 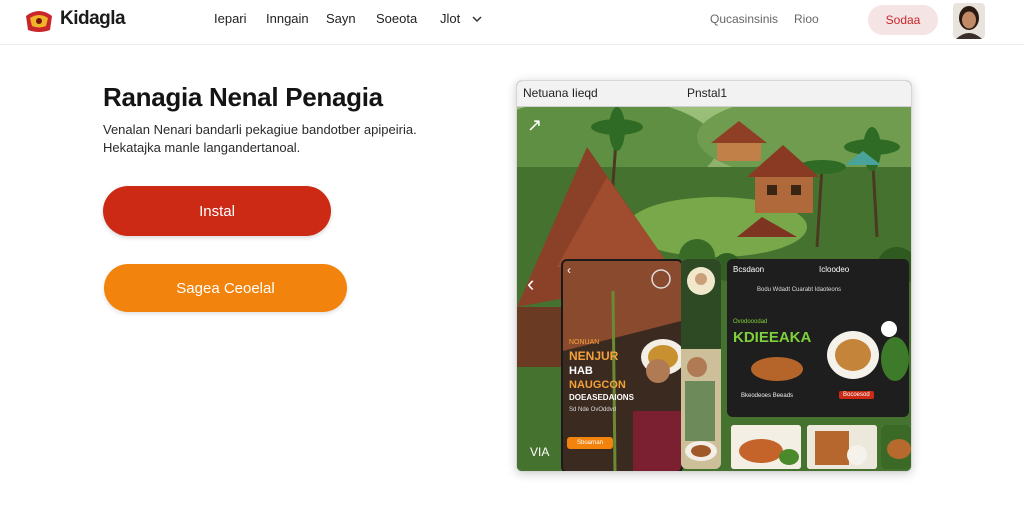 I want to click on promo-line-3: HAB, so click(x=581, y=371).